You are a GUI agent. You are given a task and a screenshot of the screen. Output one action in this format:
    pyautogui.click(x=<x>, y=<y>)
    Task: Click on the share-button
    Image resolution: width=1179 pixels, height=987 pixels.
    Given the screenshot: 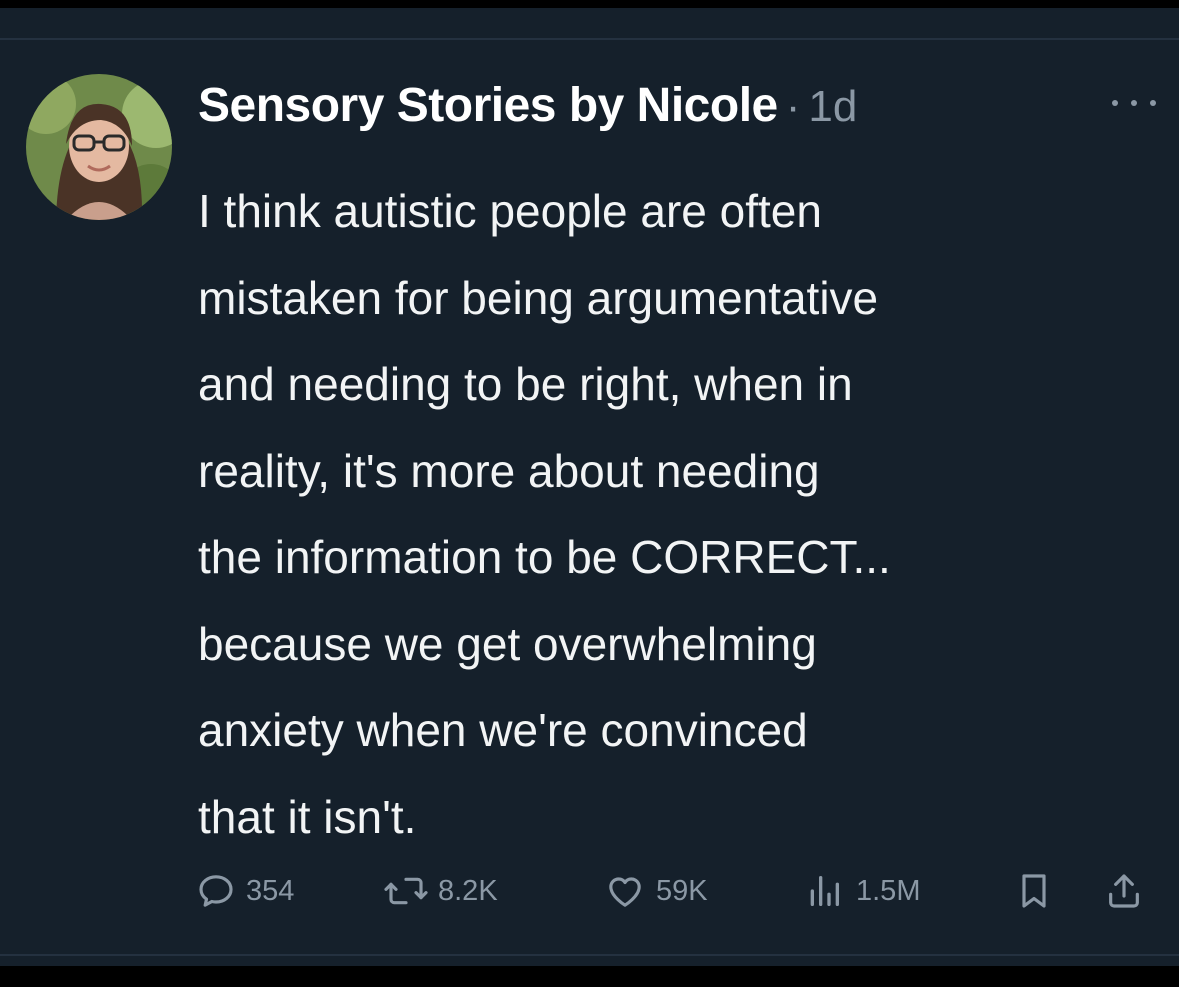 What is the action you would take?
    pyautogui.click(x=1124, y=891)
    